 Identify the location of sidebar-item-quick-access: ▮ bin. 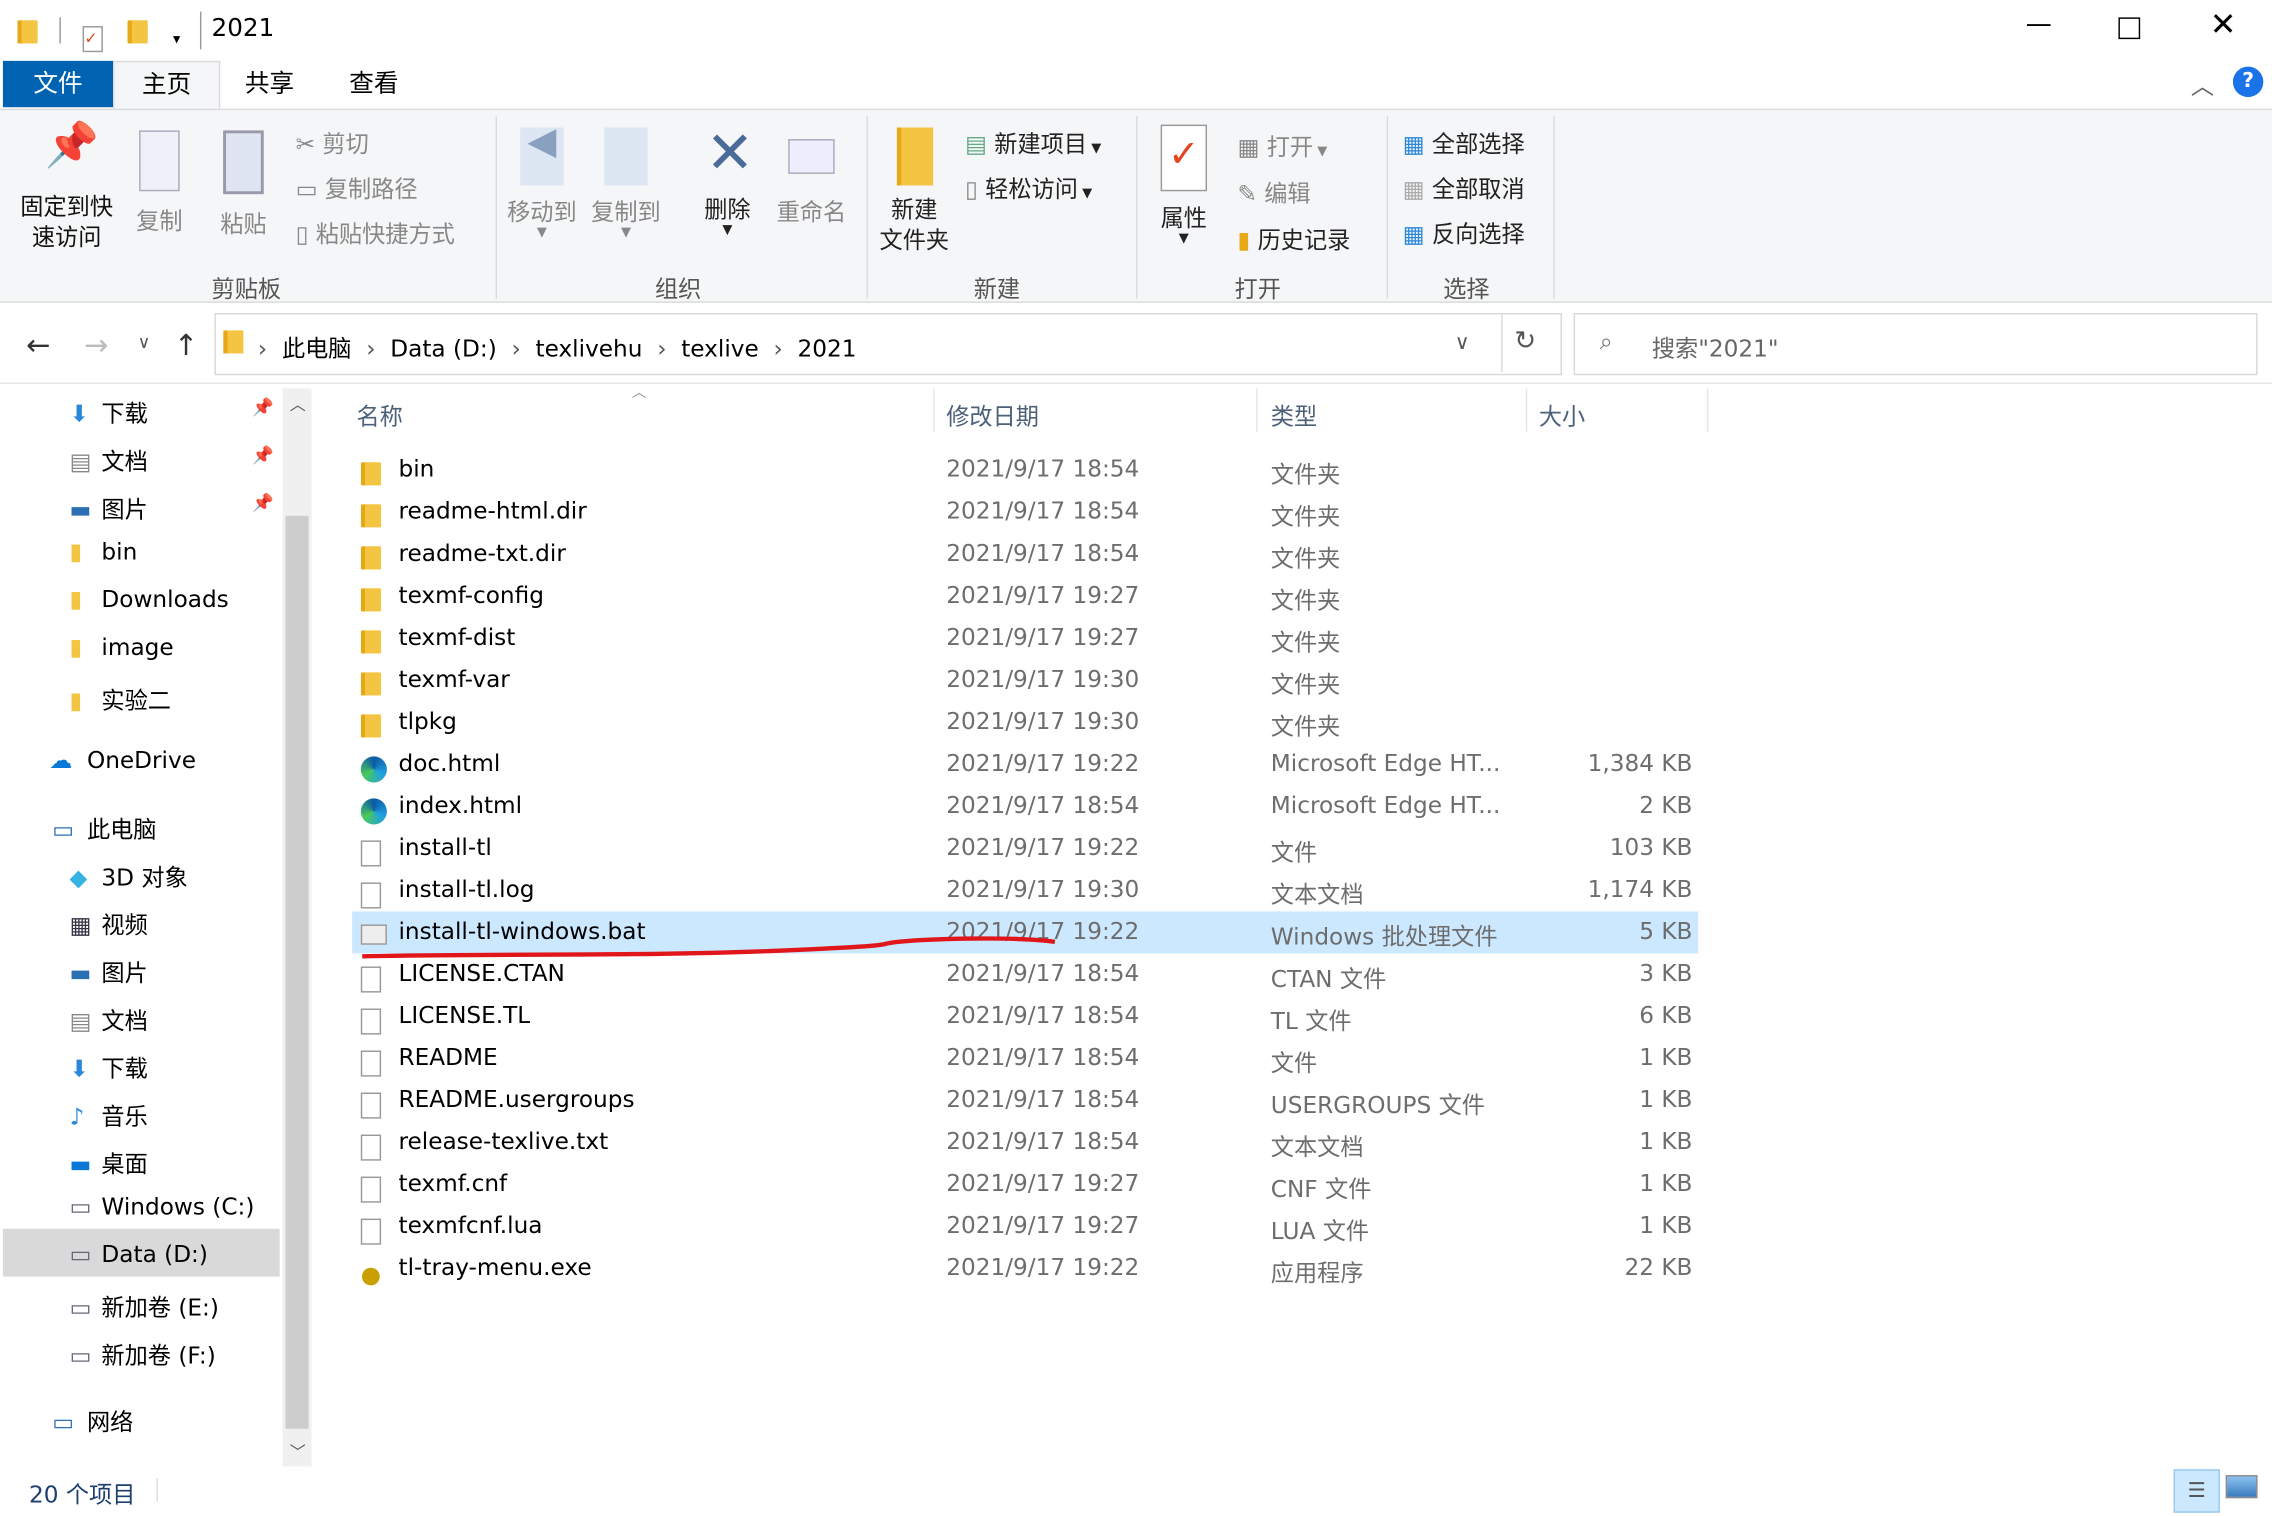
(104, 552).